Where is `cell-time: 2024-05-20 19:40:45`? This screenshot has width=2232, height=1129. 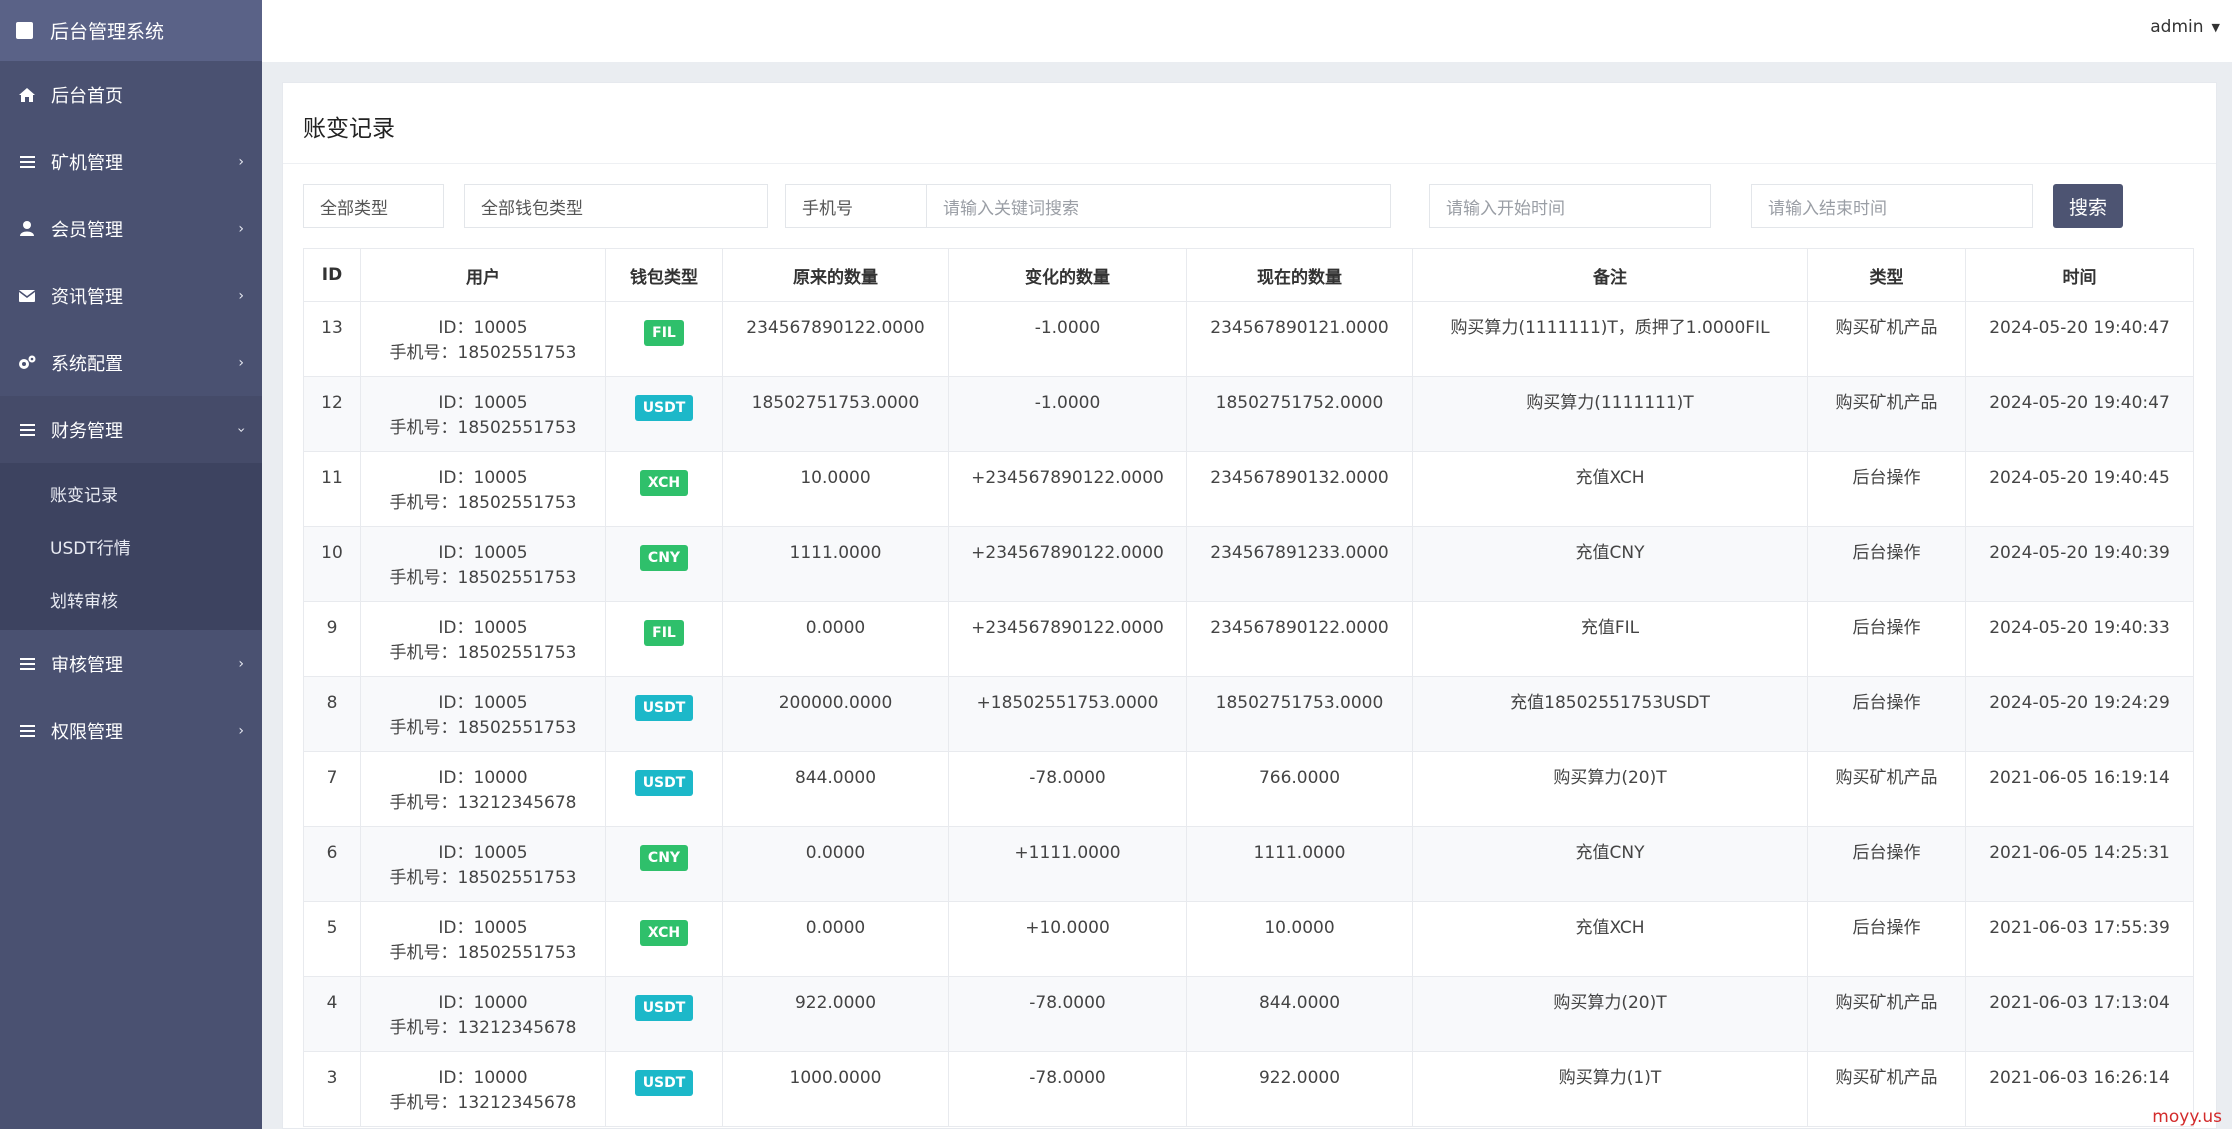 cell-time: 2024-05-20 19:40:45 is located at coordinates (2079, 489).